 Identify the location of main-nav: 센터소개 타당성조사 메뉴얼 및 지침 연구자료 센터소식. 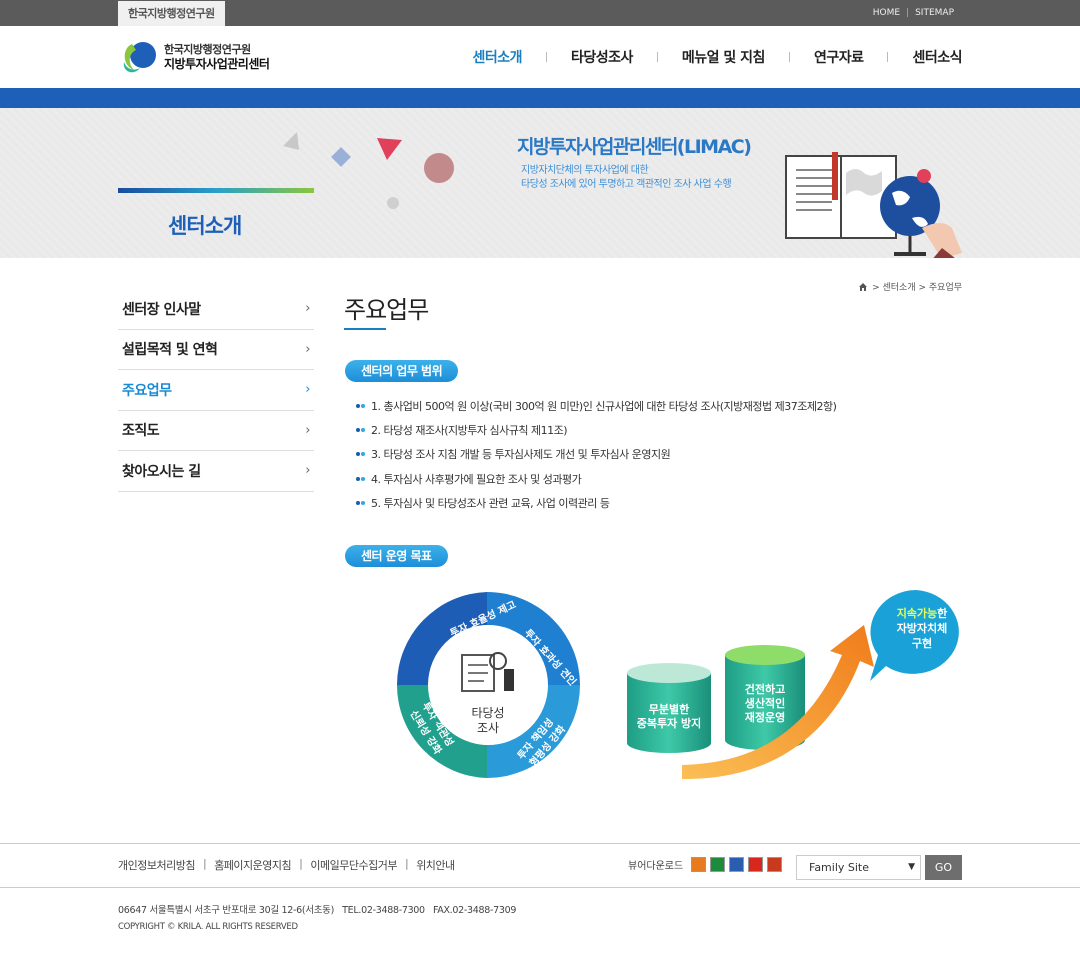
(717, 57).